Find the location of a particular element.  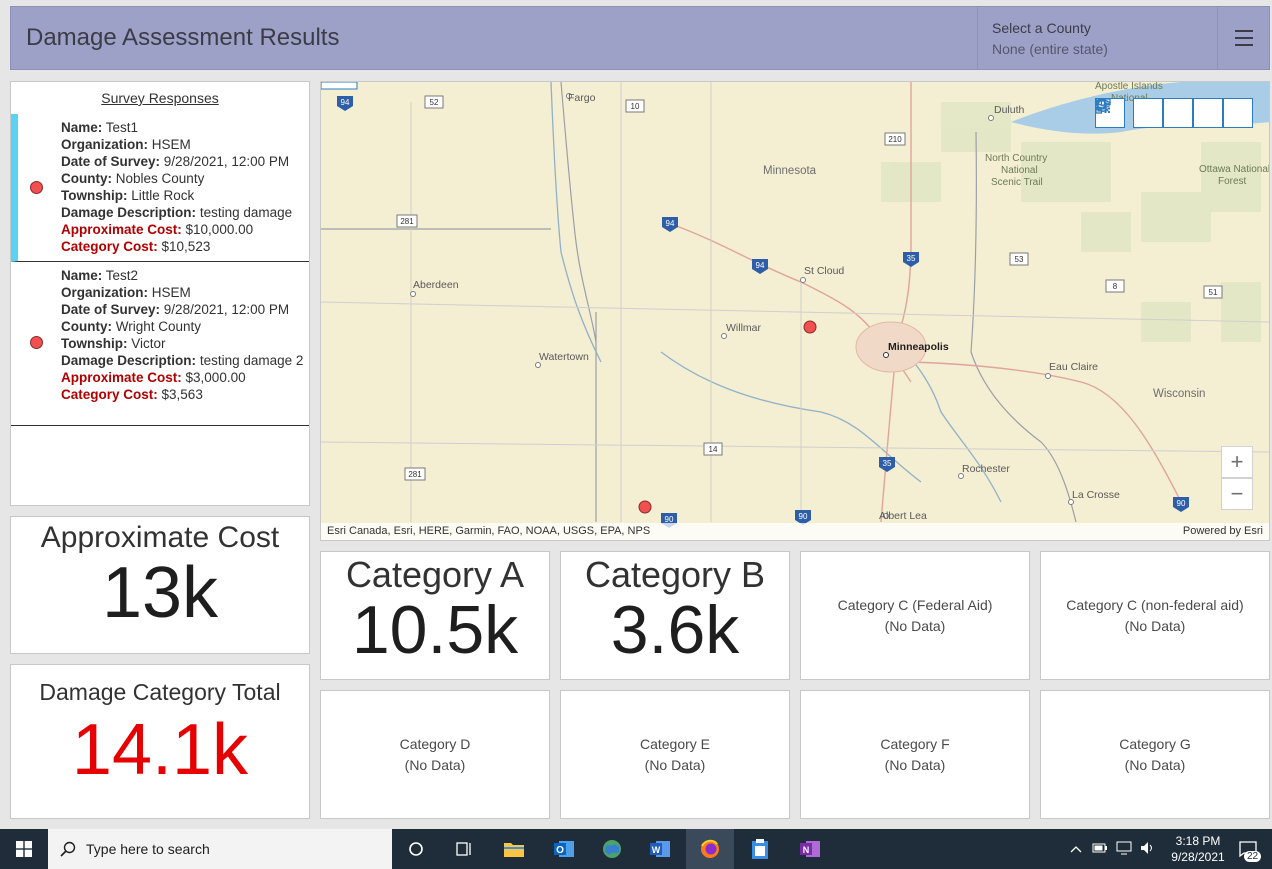

task-view-icon is located at coordinates (464, 849).